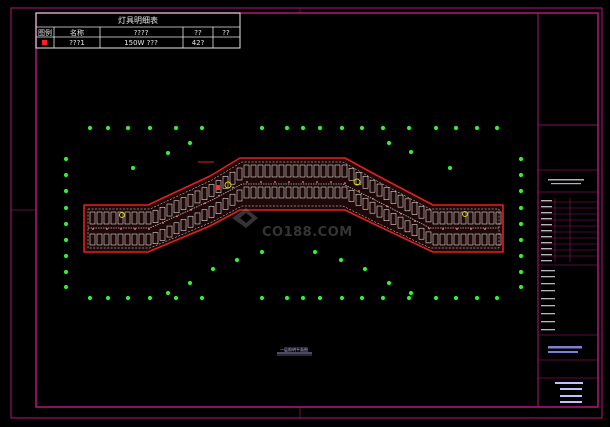  What do you see at coordinates (45, 32) in the screenshot?
I see `legend-header-symbol: 图例` at bounding box center [45, 32].